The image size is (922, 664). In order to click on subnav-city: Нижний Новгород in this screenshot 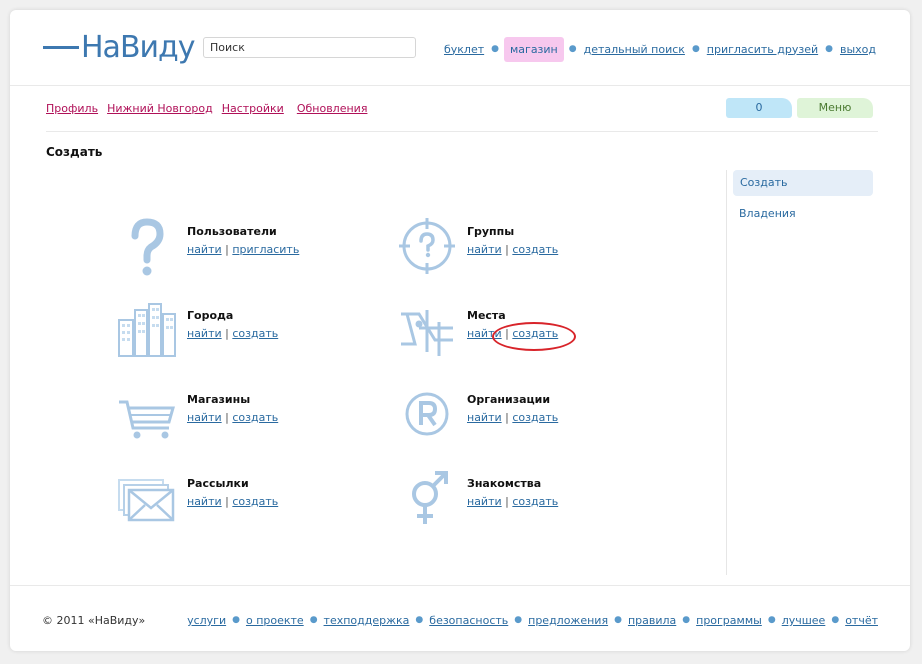, I will do `click(160, 108)`.